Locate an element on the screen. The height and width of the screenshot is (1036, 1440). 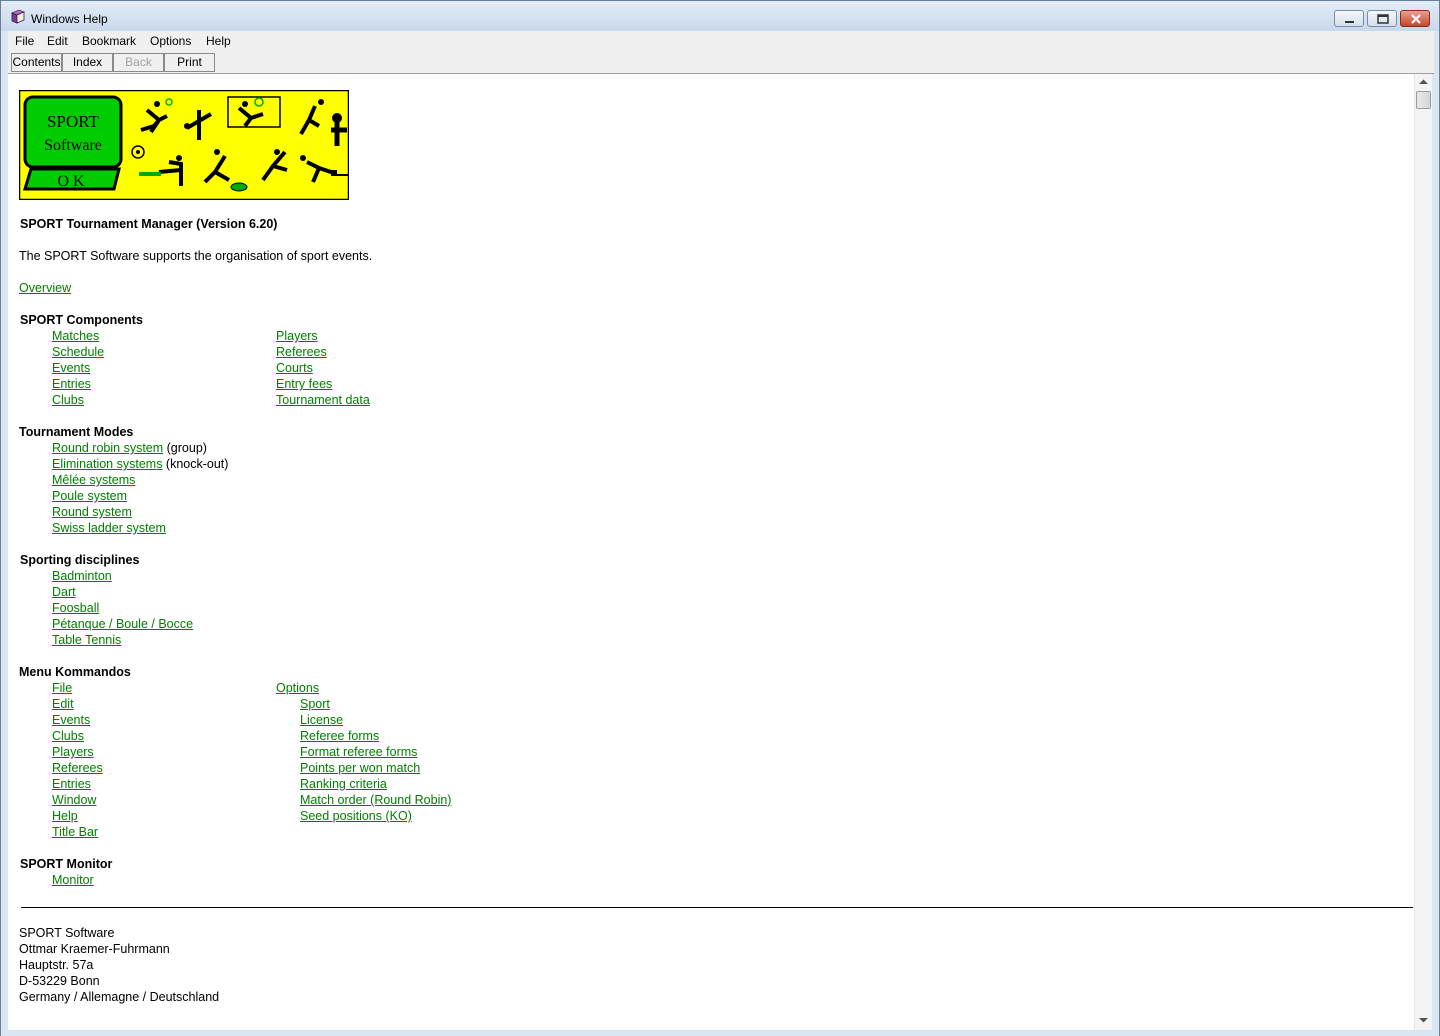
vertical-scrollbar is located at coordinates (1423, 552).